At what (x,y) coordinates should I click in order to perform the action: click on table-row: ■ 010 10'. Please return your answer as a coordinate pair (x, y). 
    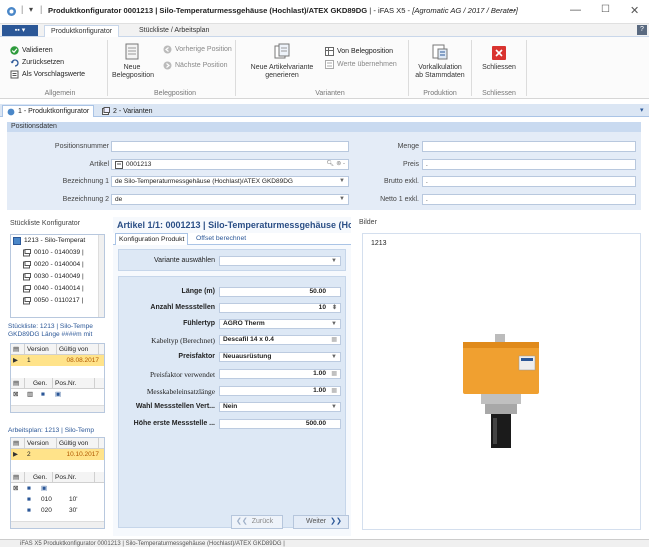
    Looking at the image, I should click on (57, 499).